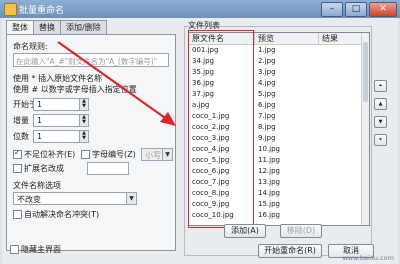 The image size is (400, 264). Describe the element at coordinates (380, 122) in the screenshot. I see `move-down-button: ▼` at that location.